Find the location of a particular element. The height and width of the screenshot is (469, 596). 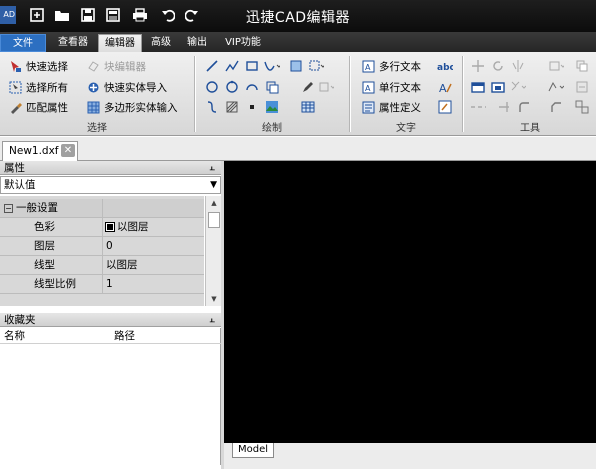

layout-tab-strip: Model is located at coordinates (410, 456).